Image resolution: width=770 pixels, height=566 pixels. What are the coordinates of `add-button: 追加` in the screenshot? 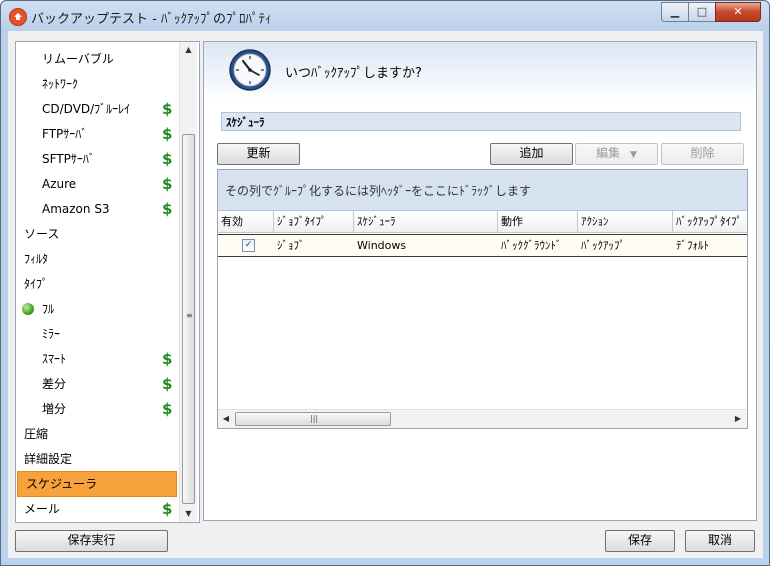 It's located at (531, 154).